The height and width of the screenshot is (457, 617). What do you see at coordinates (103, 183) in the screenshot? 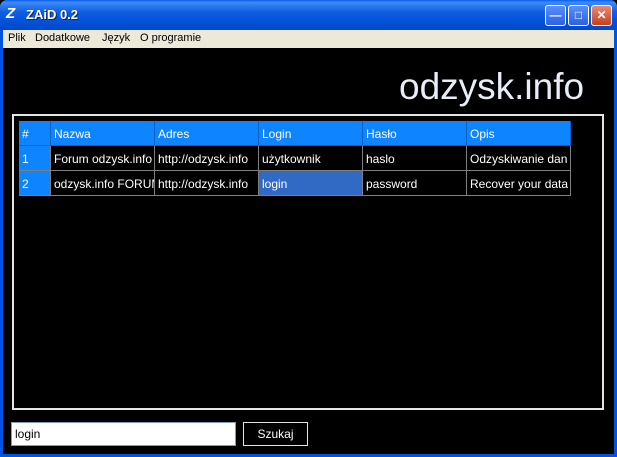
I see `cell-nazwa: odzysk.info FORUM` at bounding box center [103, 183].